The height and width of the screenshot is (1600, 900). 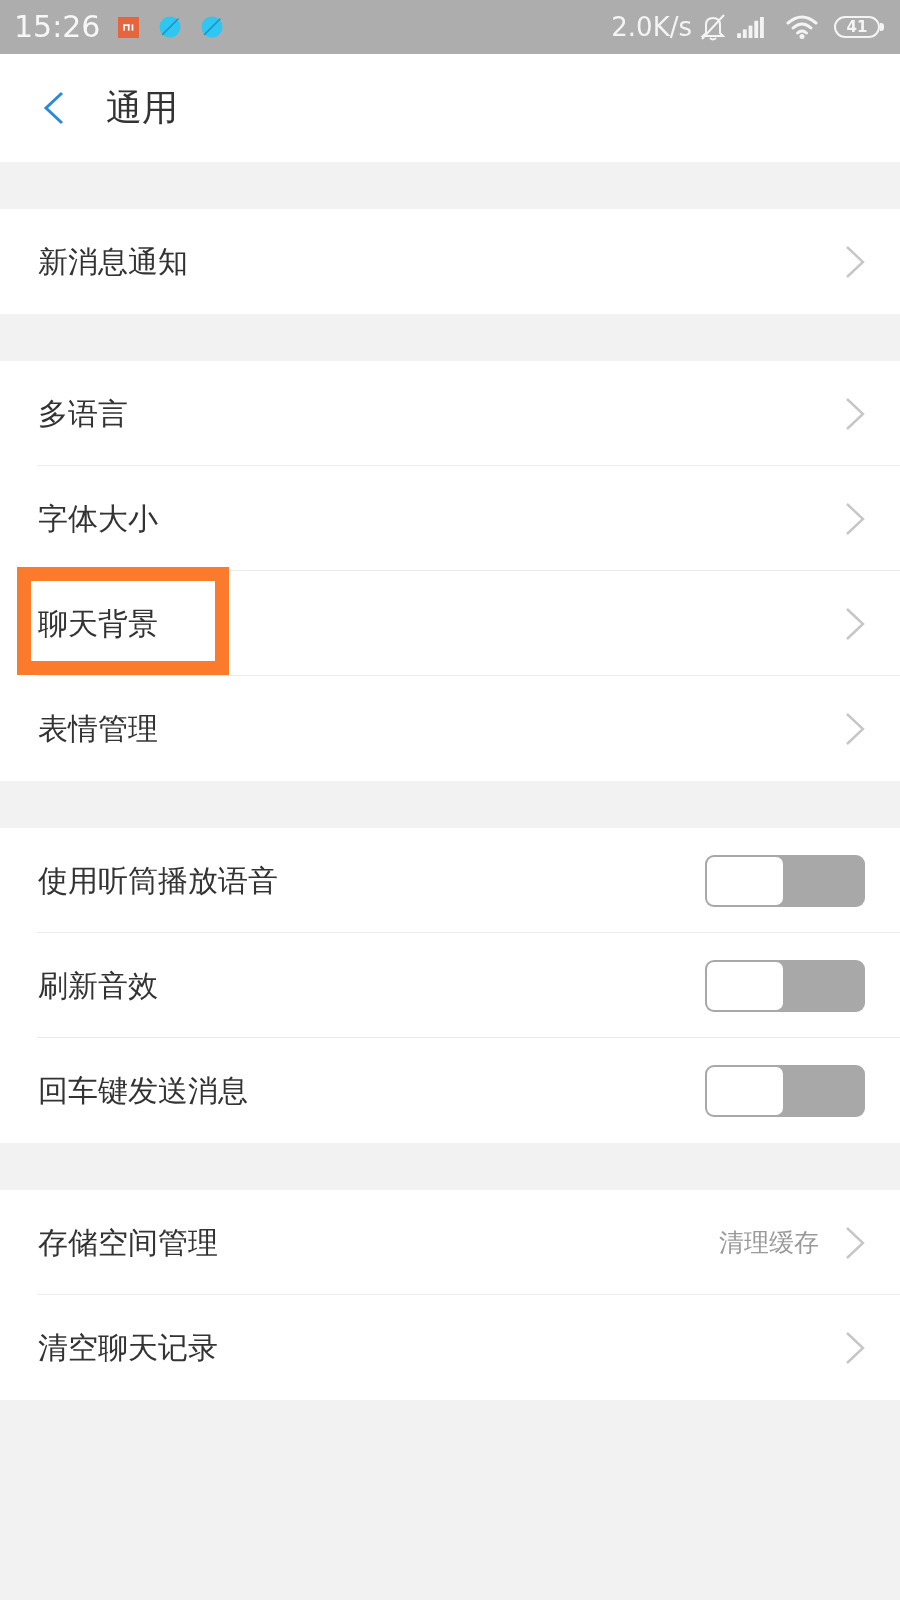 What do you see at coordinates (450, 413) in the screenshot?
I see `settings-row: 多语言` at bounding box center [450, 413].